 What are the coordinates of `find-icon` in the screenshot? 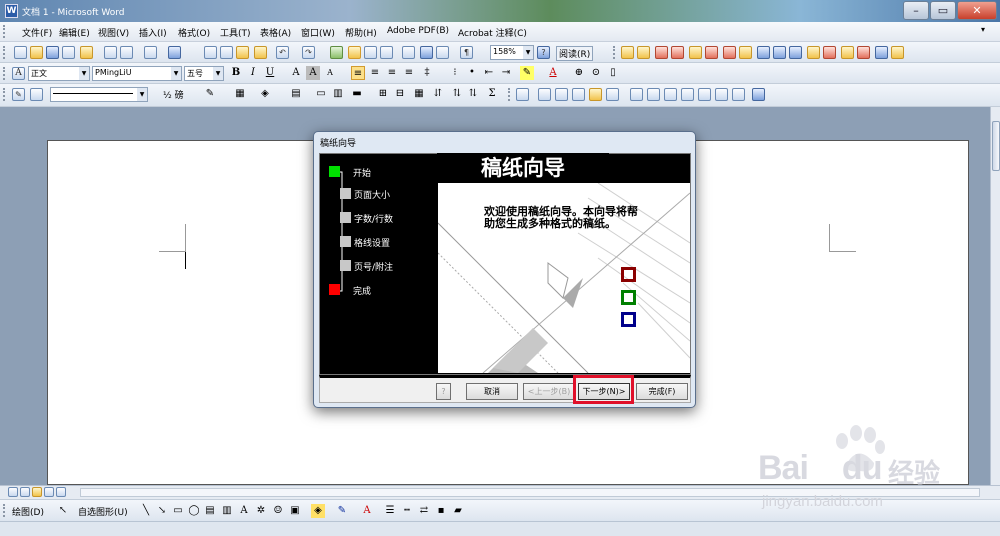 It's located at (643, 52).